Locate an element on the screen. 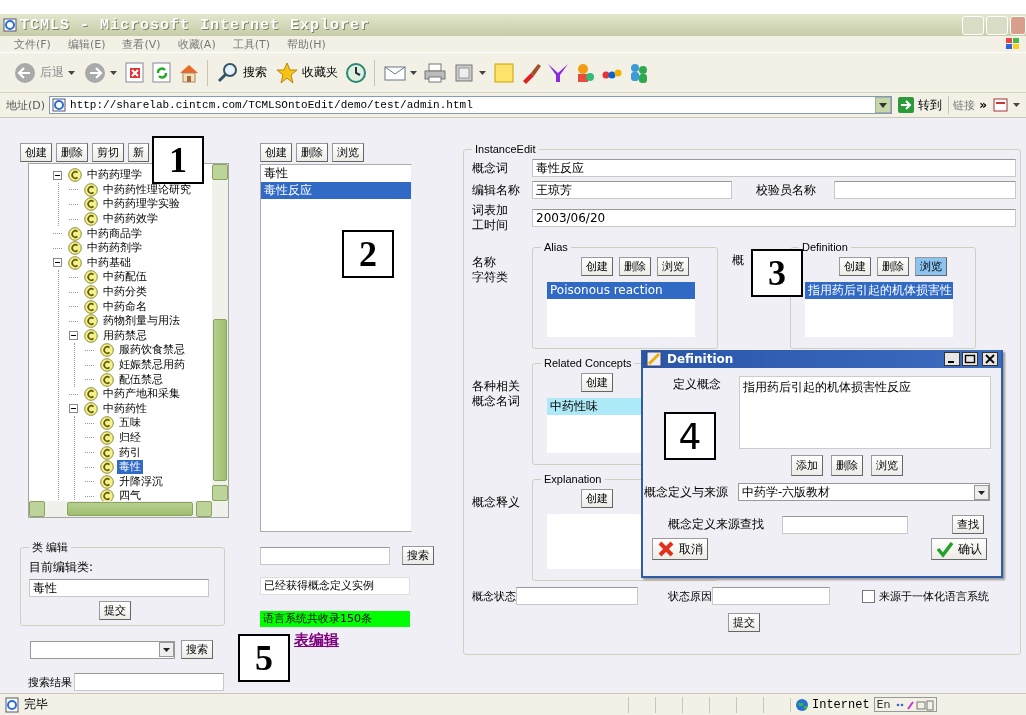  horizontal-scrollbar is located at coordinates (128, 509).